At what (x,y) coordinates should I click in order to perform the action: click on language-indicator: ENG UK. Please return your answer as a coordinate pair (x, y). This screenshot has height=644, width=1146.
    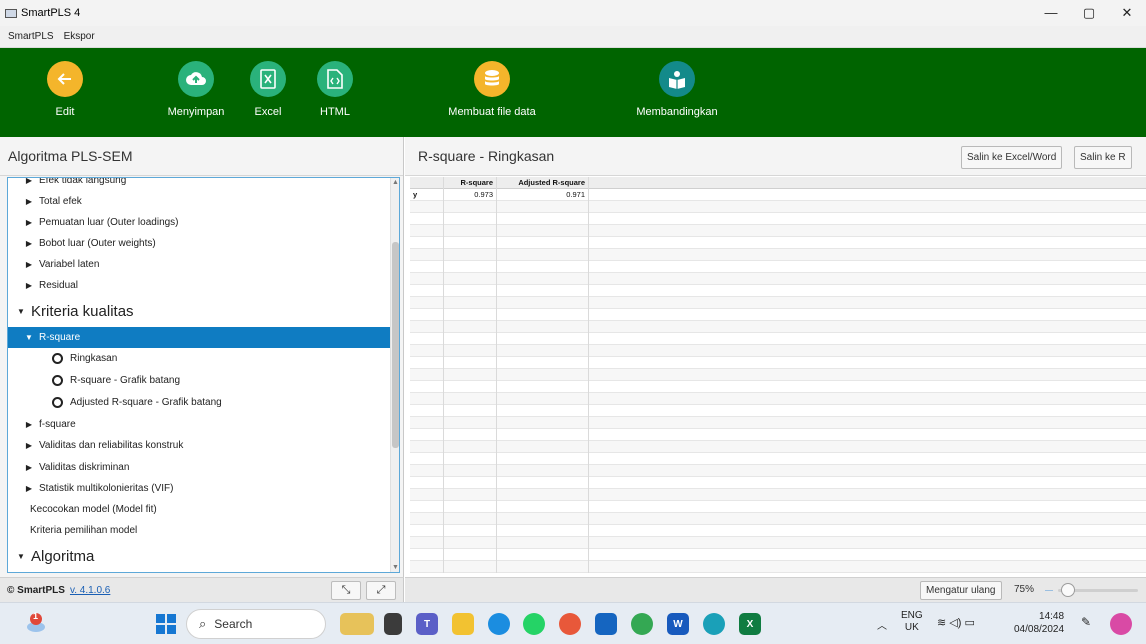
    Looking at the image, I should click on (912, 622).